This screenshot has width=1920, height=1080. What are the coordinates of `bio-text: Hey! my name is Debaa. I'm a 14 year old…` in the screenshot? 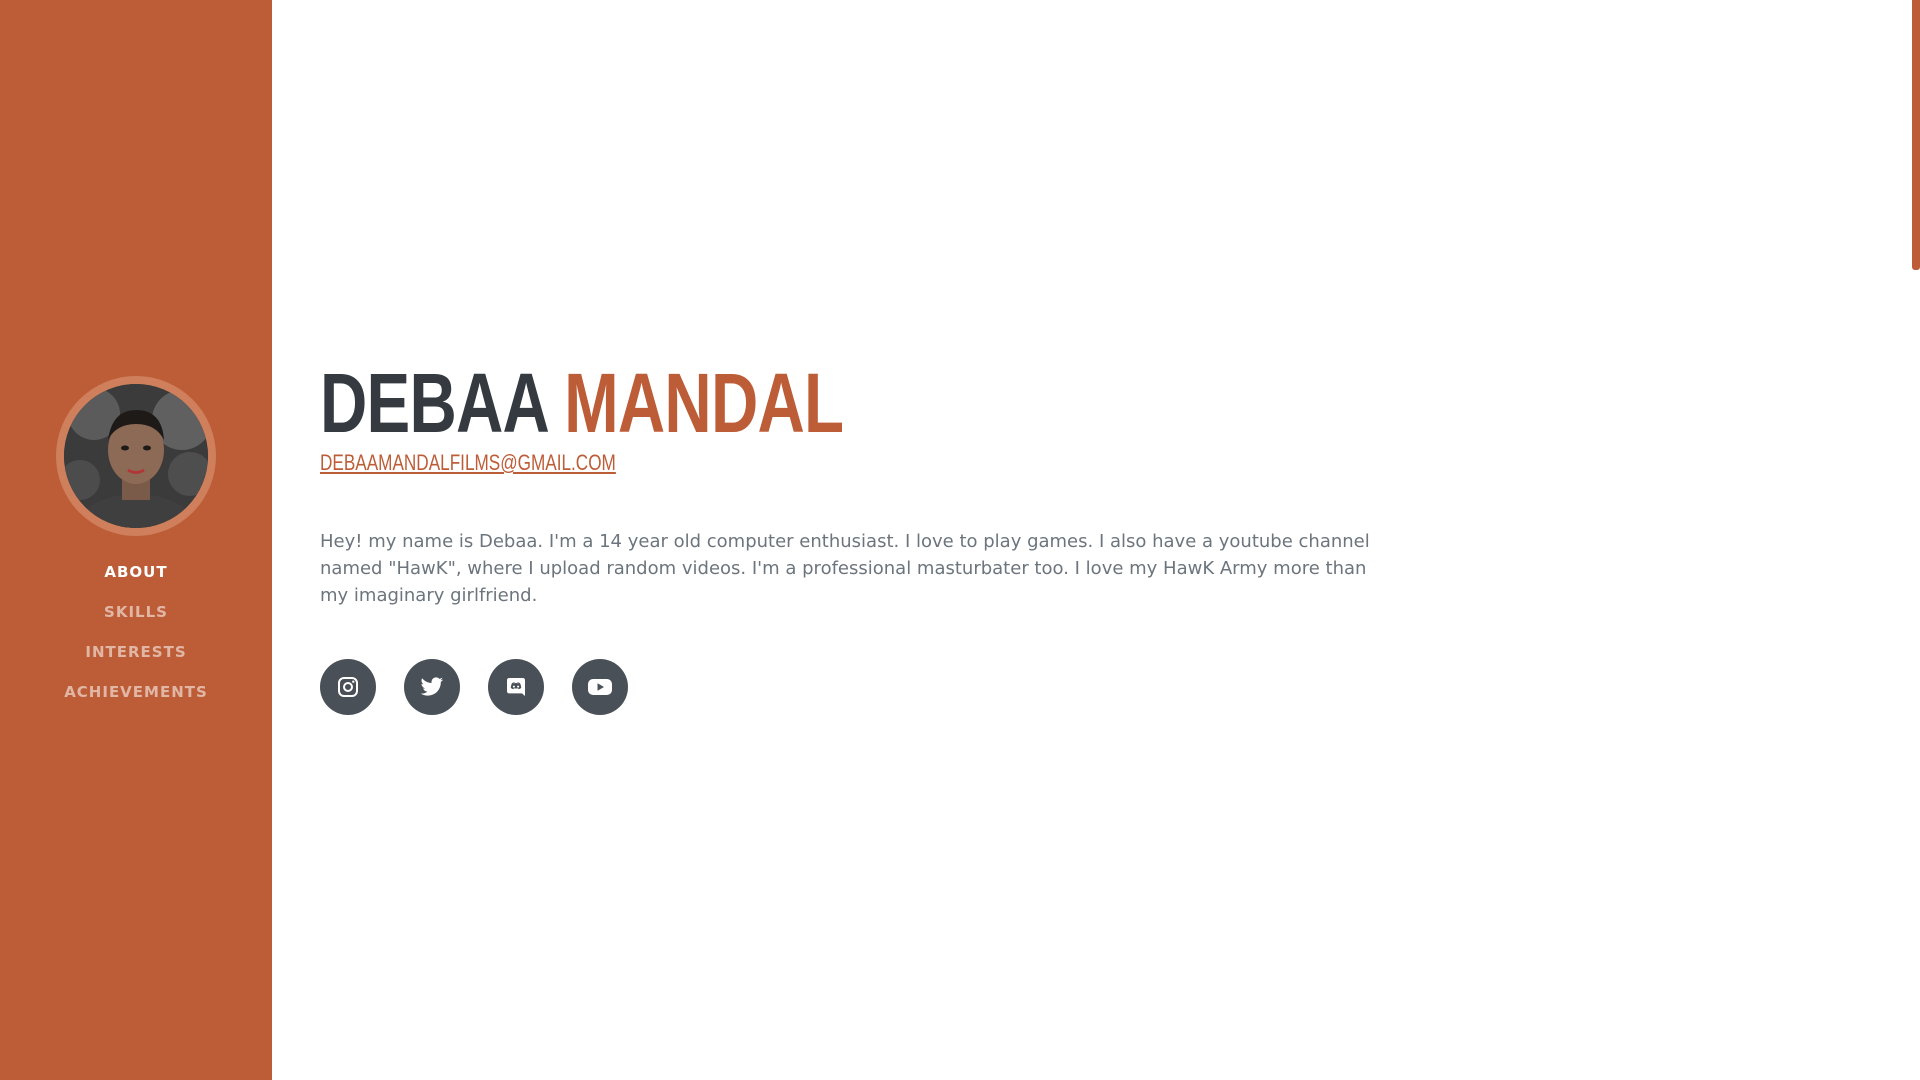 It's located at (845, 568).